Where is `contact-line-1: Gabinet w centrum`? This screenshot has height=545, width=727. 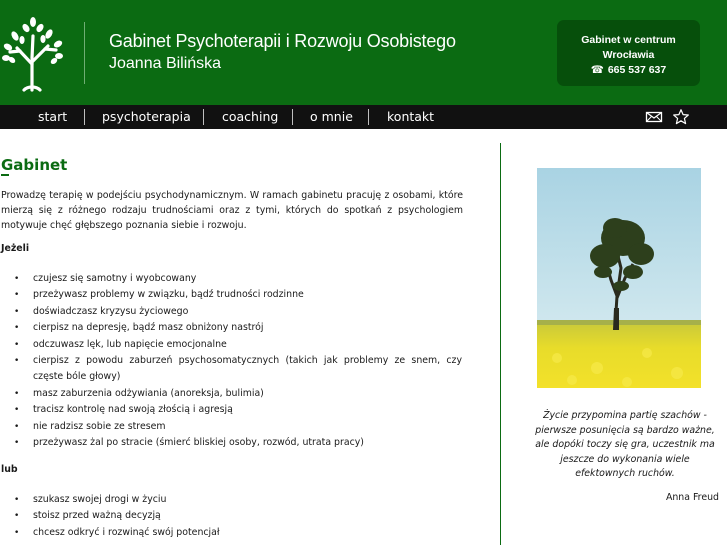 contact-line-1: Gabinet w centrum is located at coordinates (628, 40).